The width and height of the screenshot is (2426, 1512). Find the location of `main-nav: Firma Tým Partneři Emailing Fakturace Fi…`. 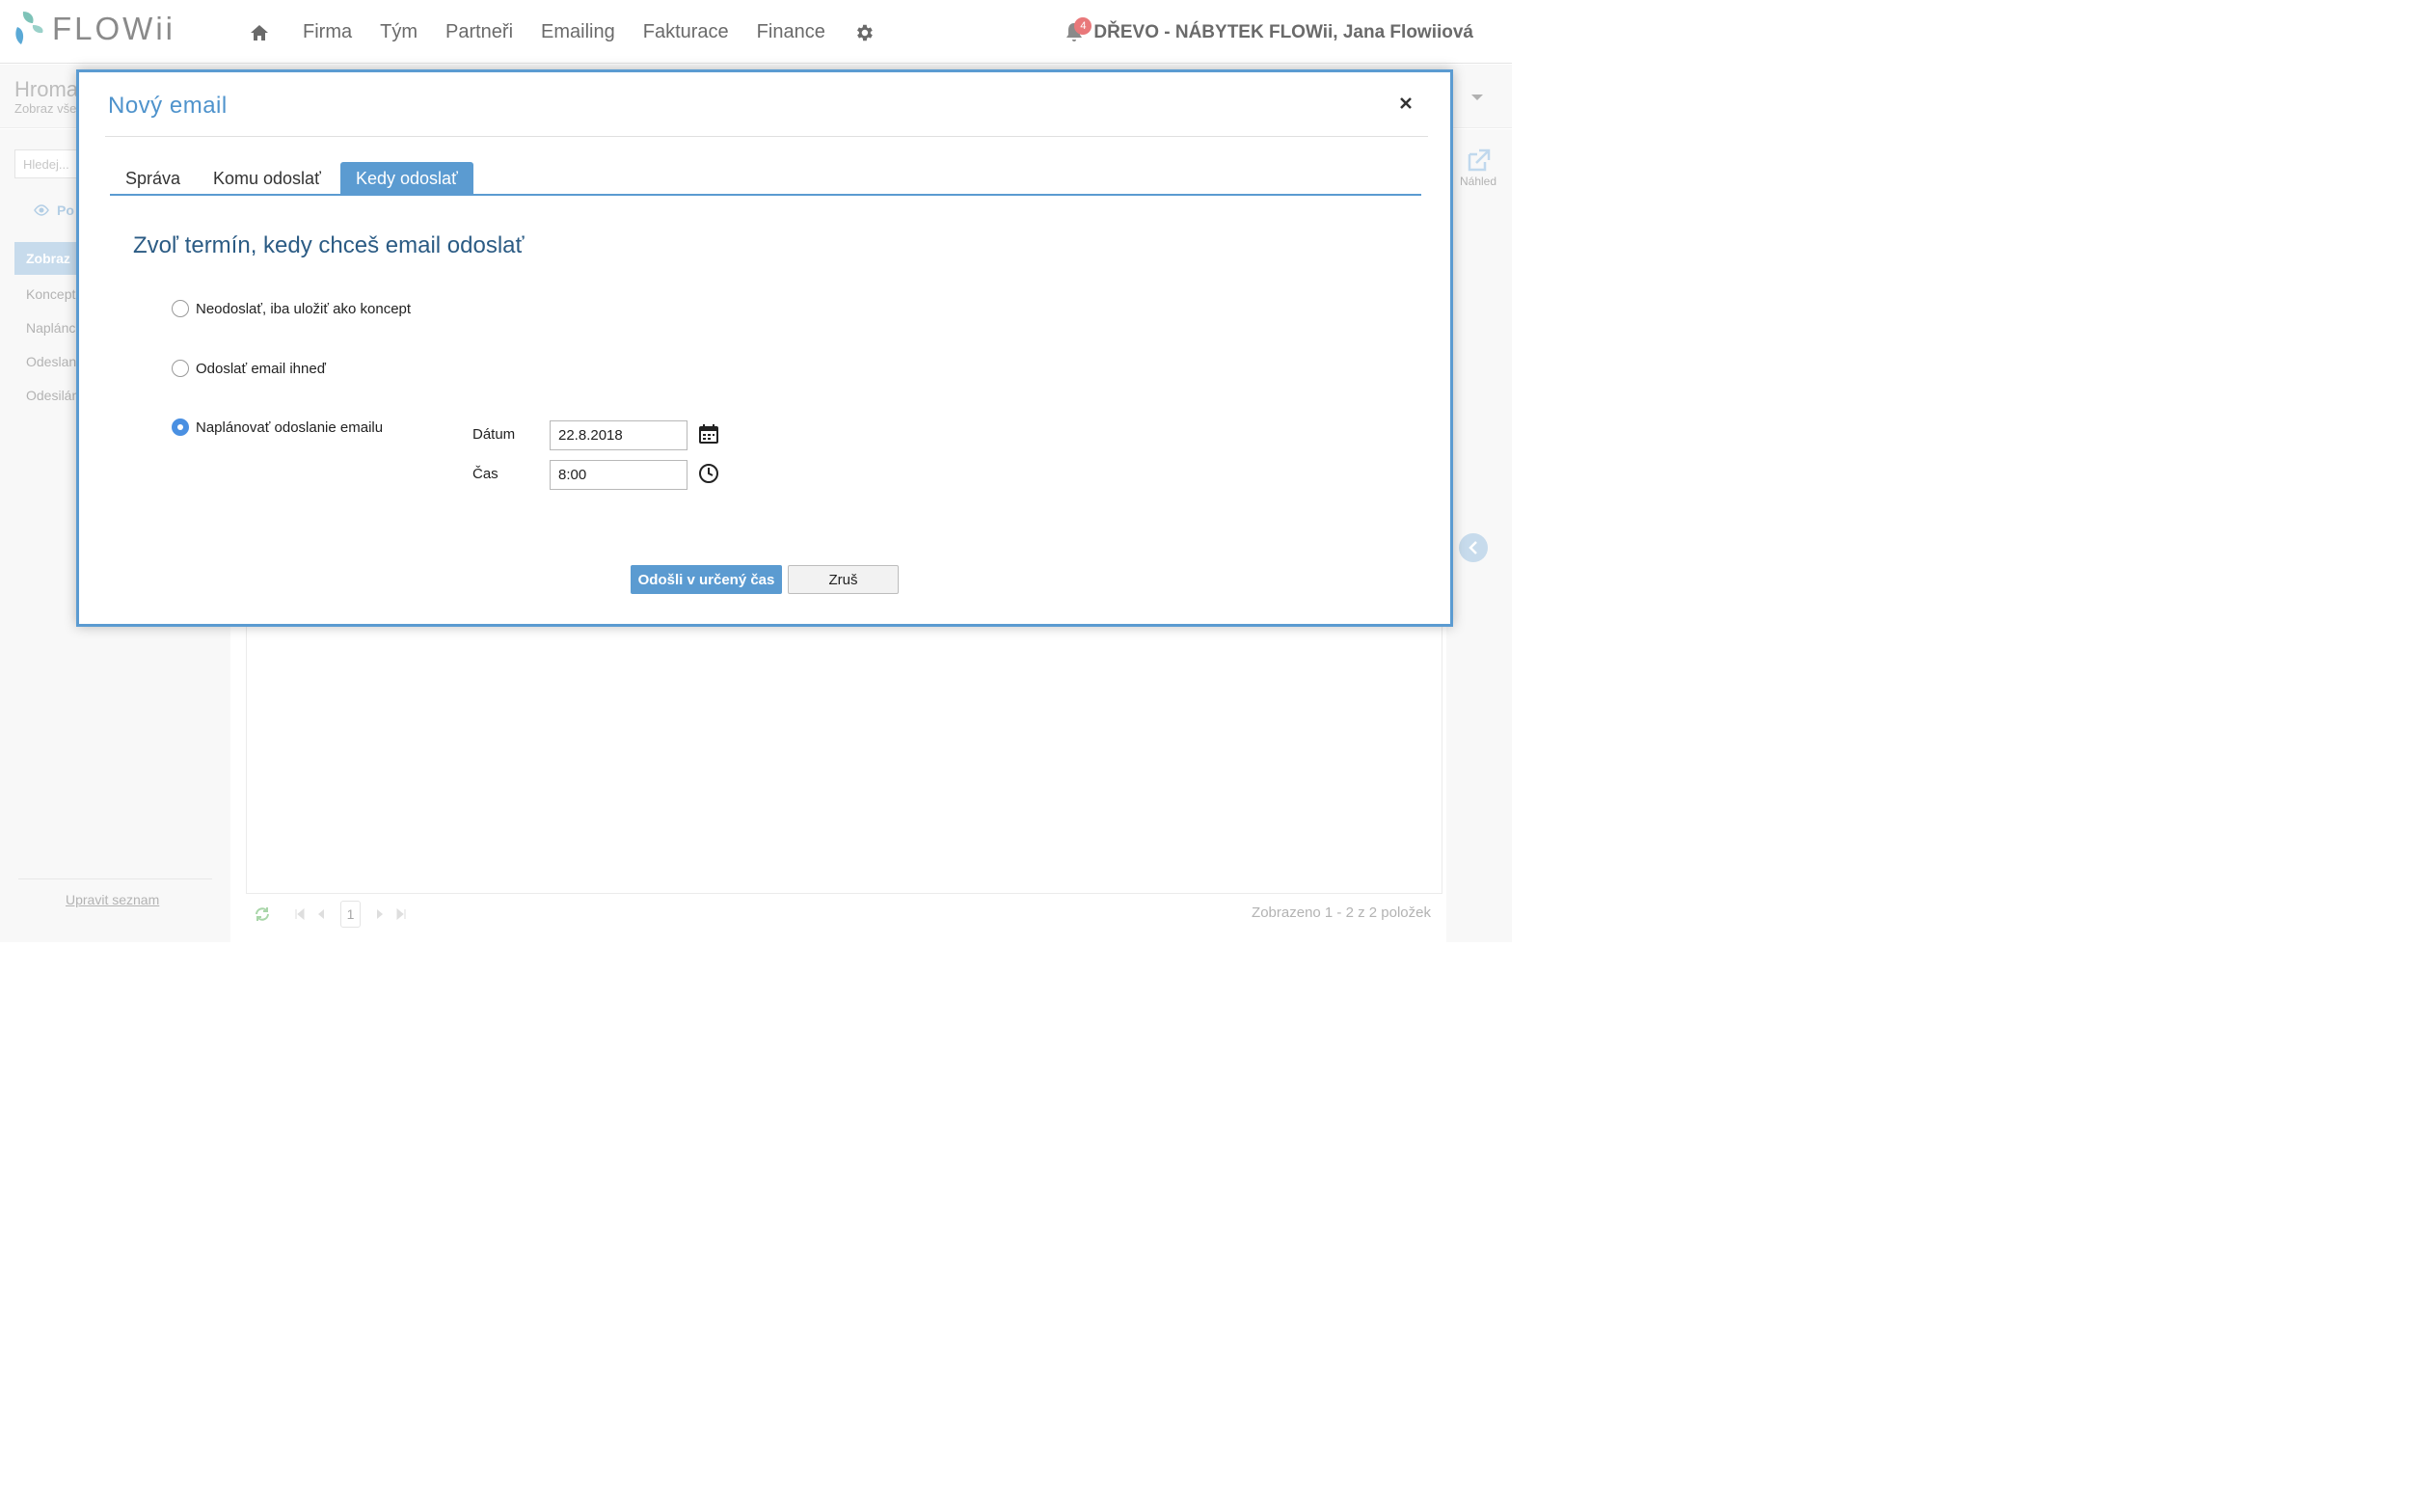

main-nav: Firma Tým Partneři Emailing Fakturace Fi… is located at coordinates (562, 32).